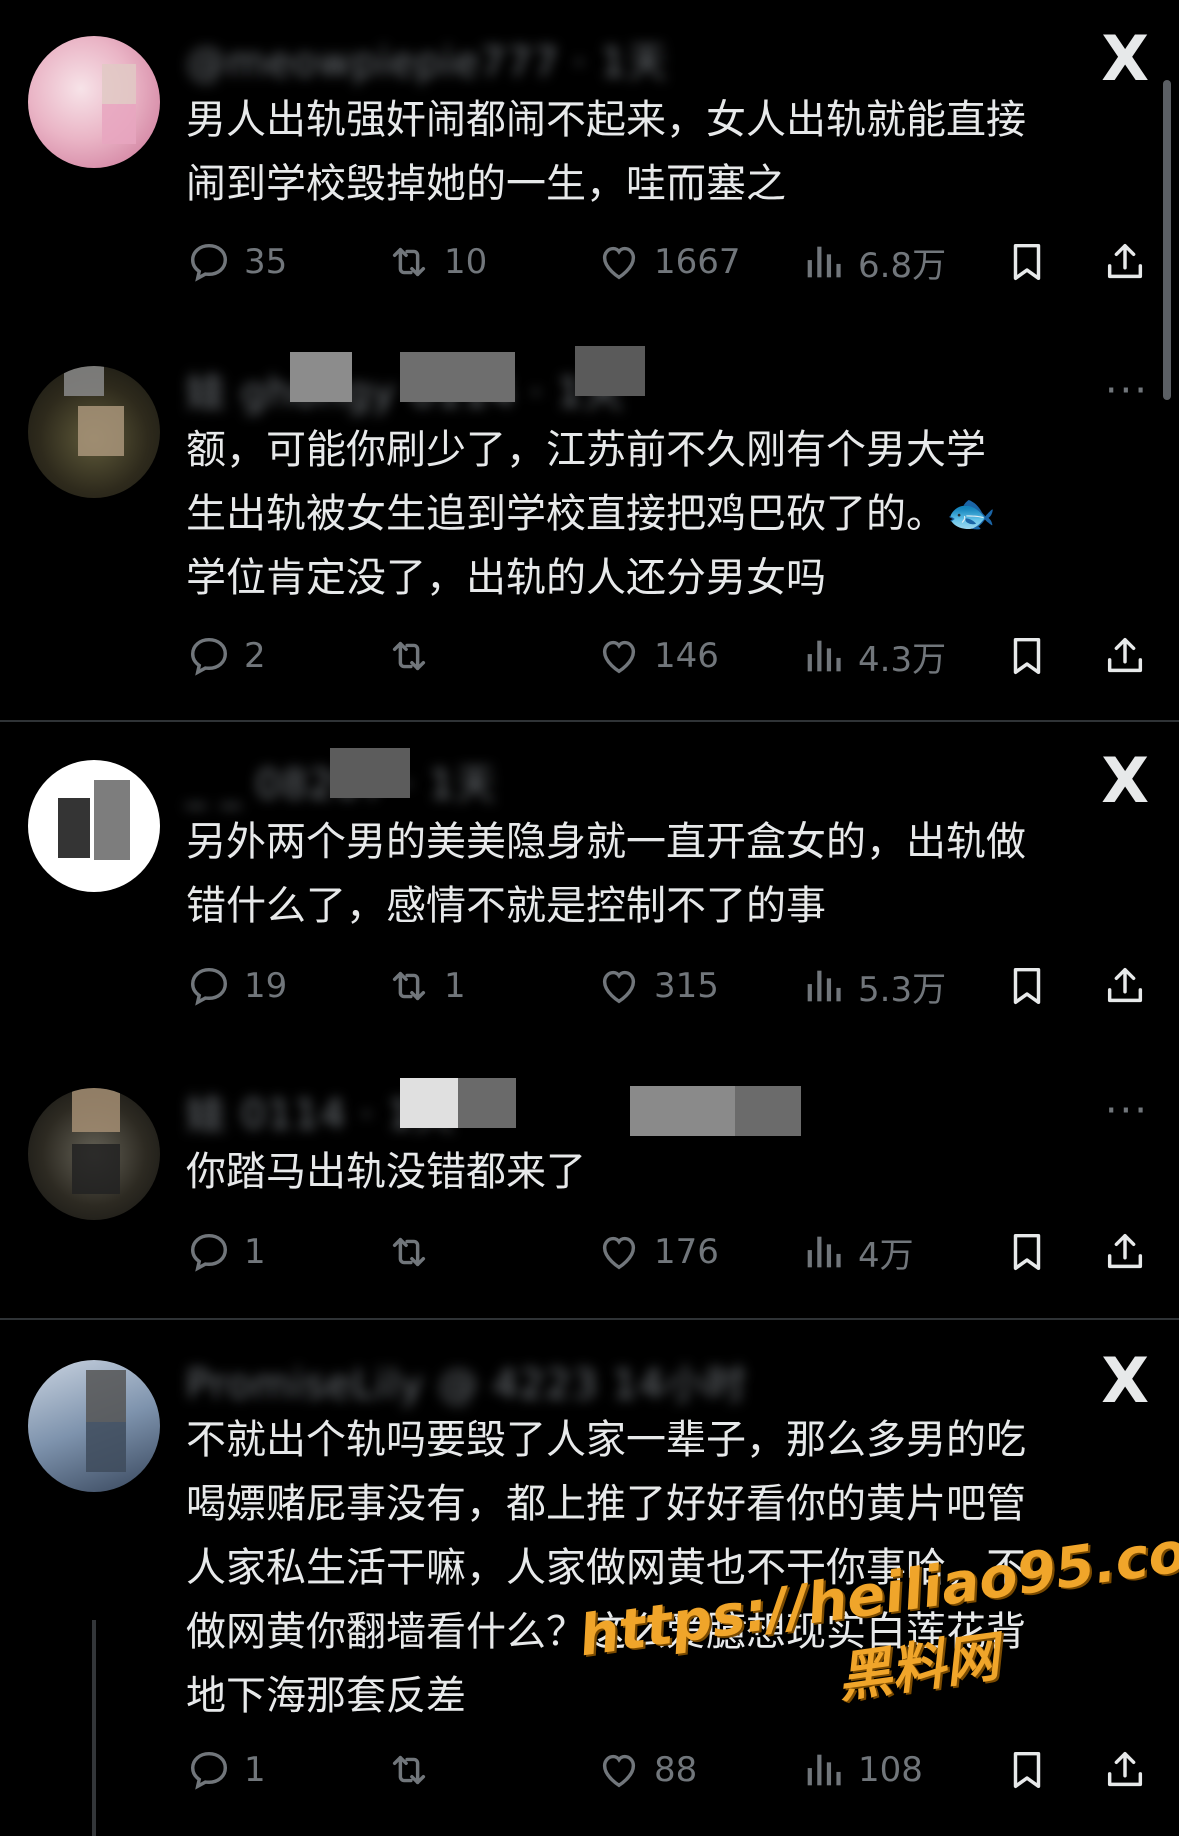  I want to click on reply-button: 2, so click(226, 656).